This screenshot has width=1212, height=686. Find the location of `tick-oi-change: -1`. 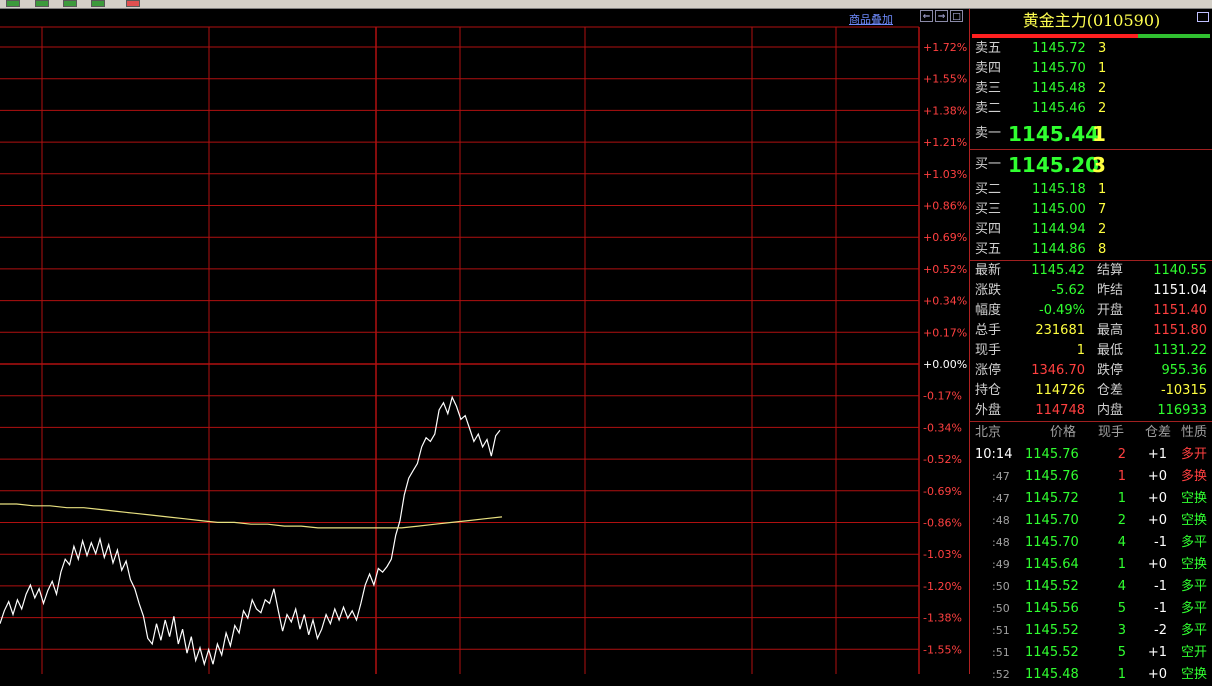

tick-oi-change: -1 is located at coordinates (1160, 586).